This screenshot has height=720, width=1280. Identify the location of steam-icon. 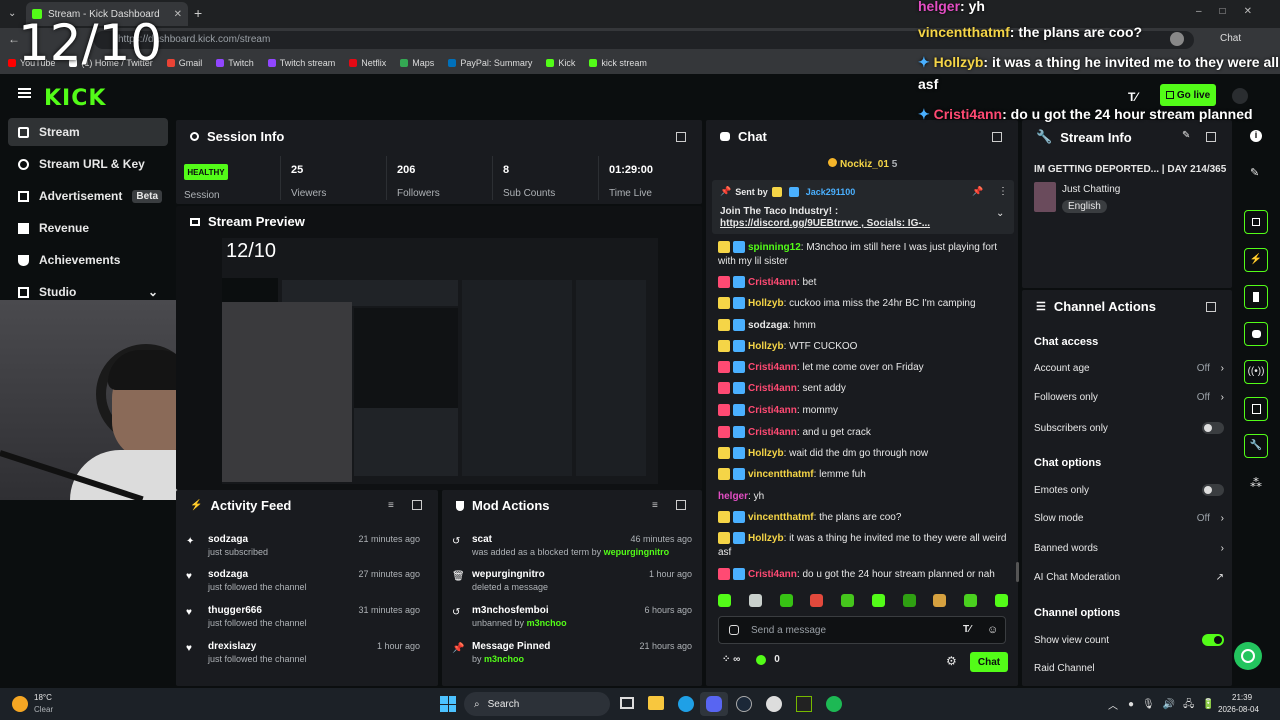
(744, 704).